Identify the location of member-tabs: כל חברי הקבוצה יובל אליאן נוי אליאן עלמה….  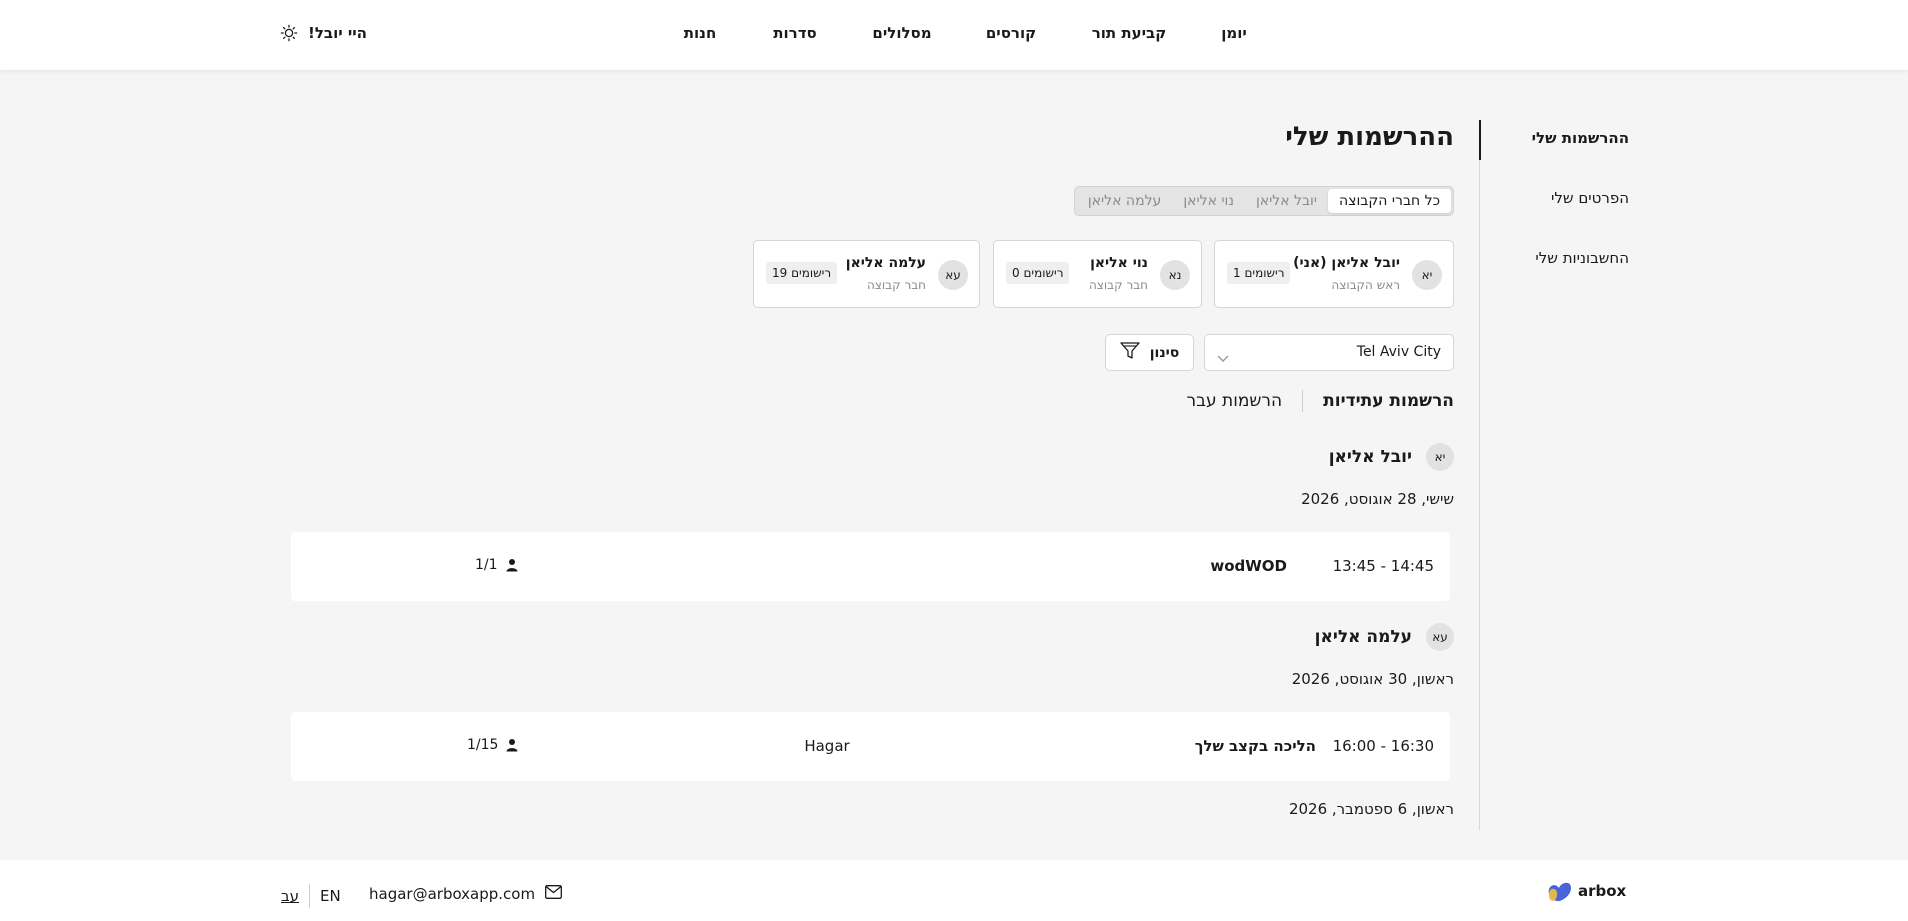
(1263, 201).